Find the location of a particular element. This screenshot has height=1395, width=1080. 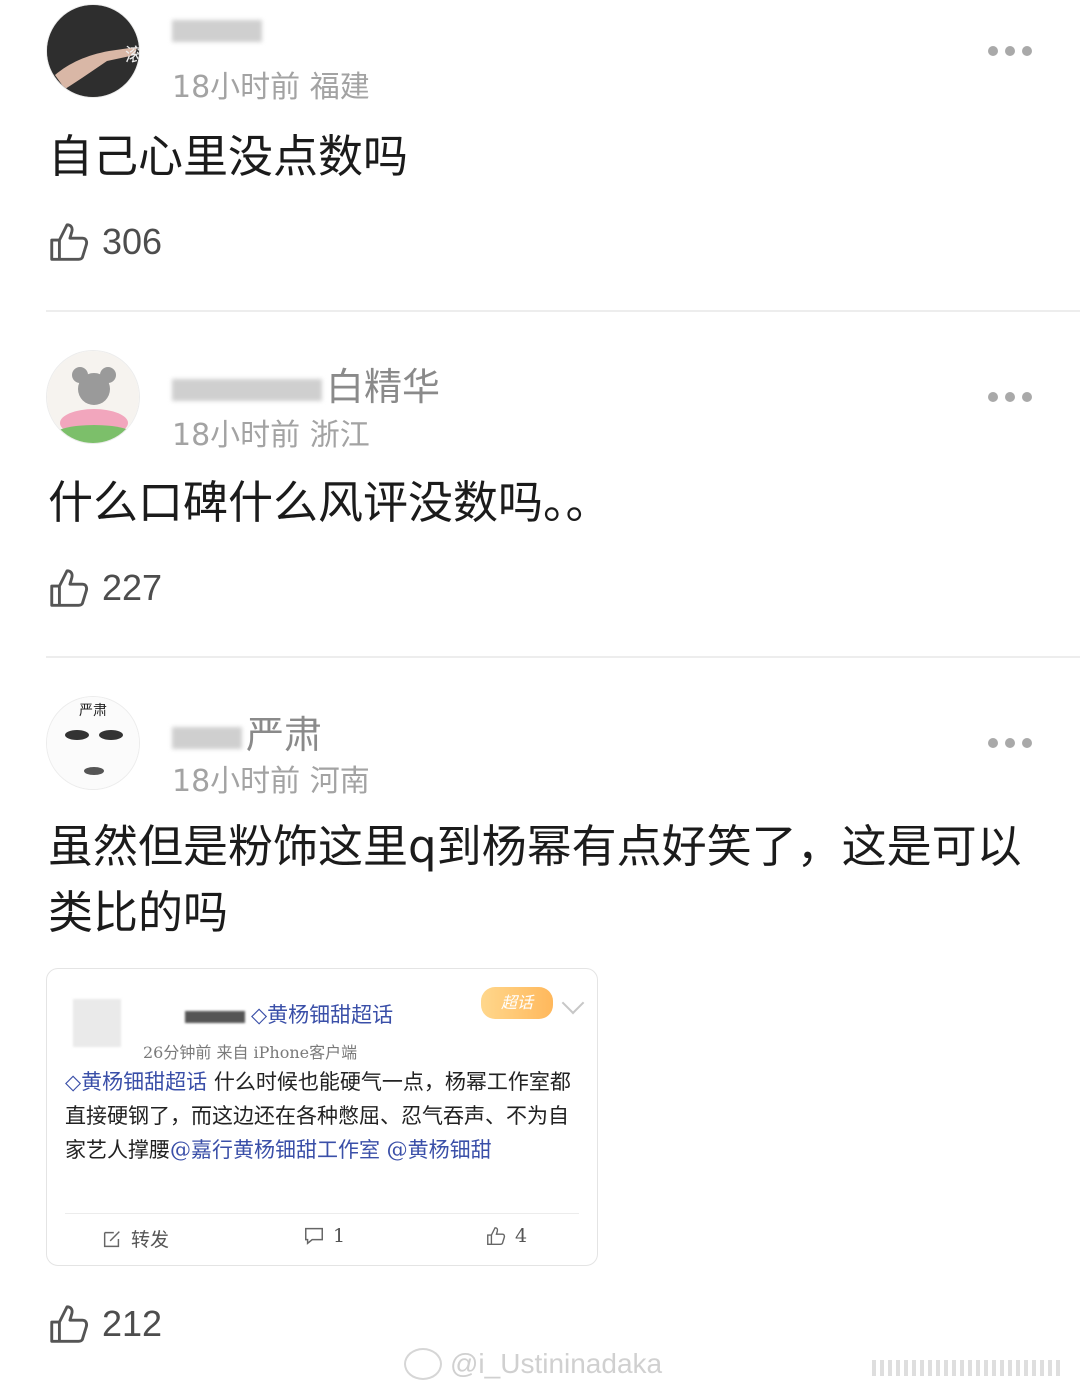

comment-meta: 18小时前 福建 is located at coordinates (271, 87).